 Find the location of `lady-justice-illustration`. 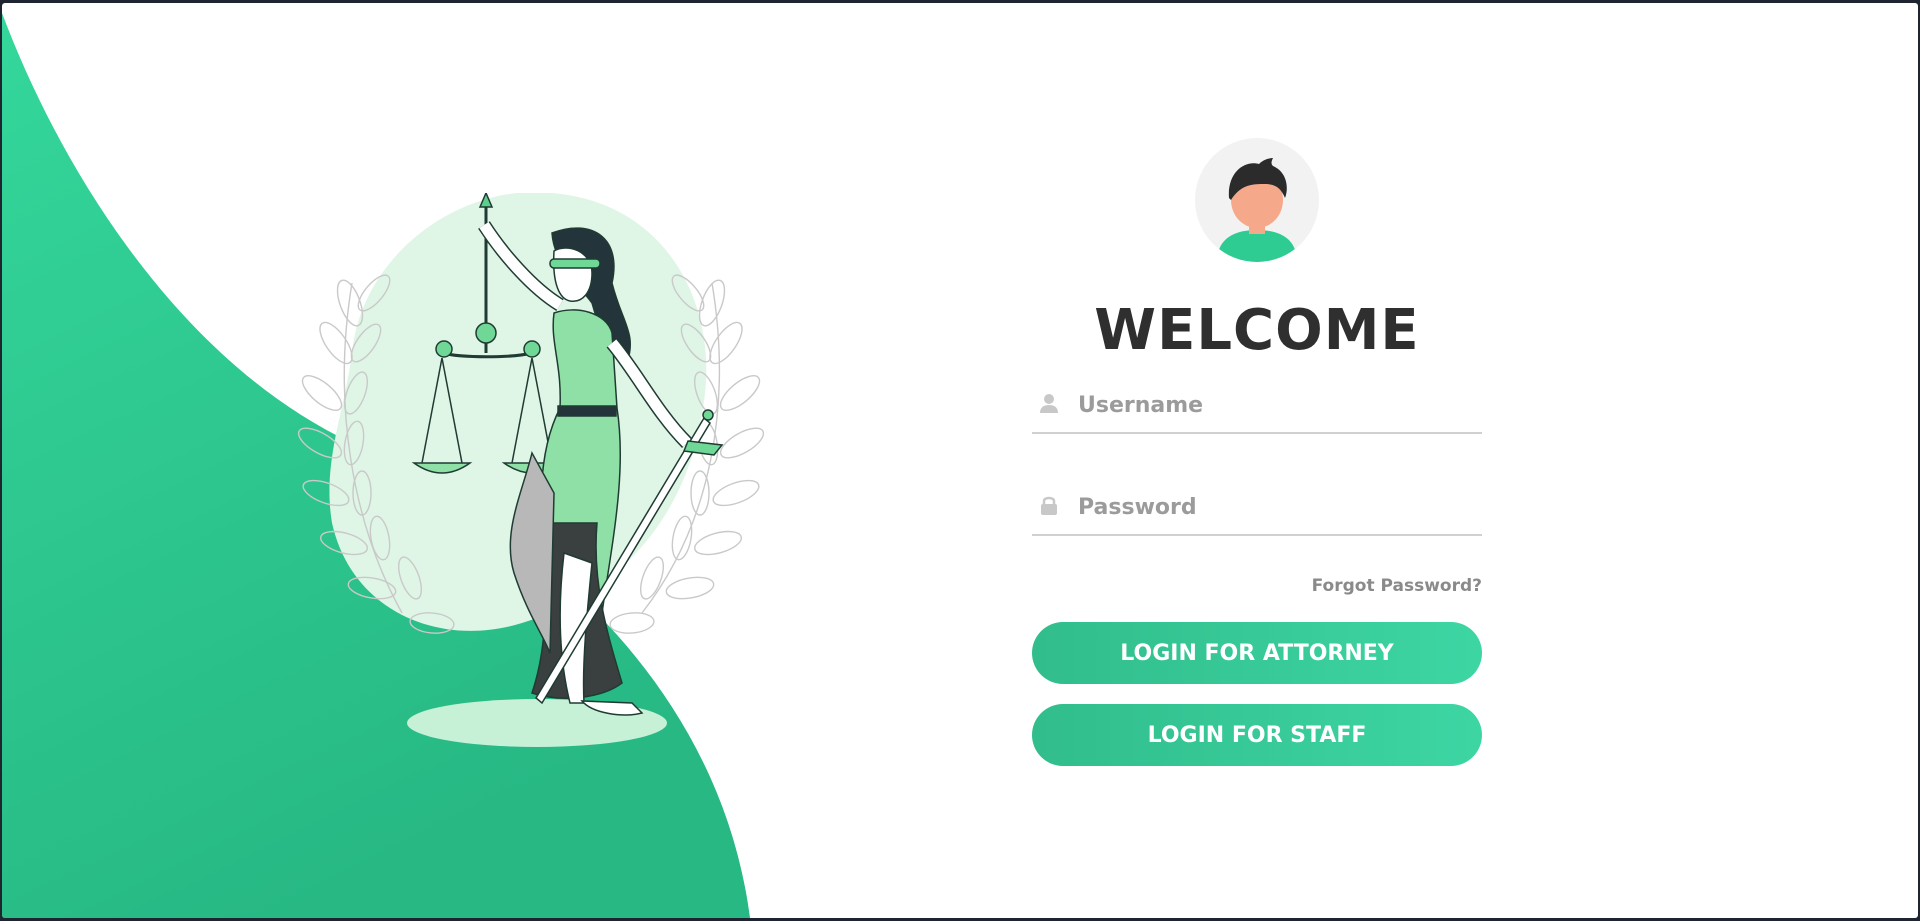

lady-justice-illustration is located at coordinates (531, 470).